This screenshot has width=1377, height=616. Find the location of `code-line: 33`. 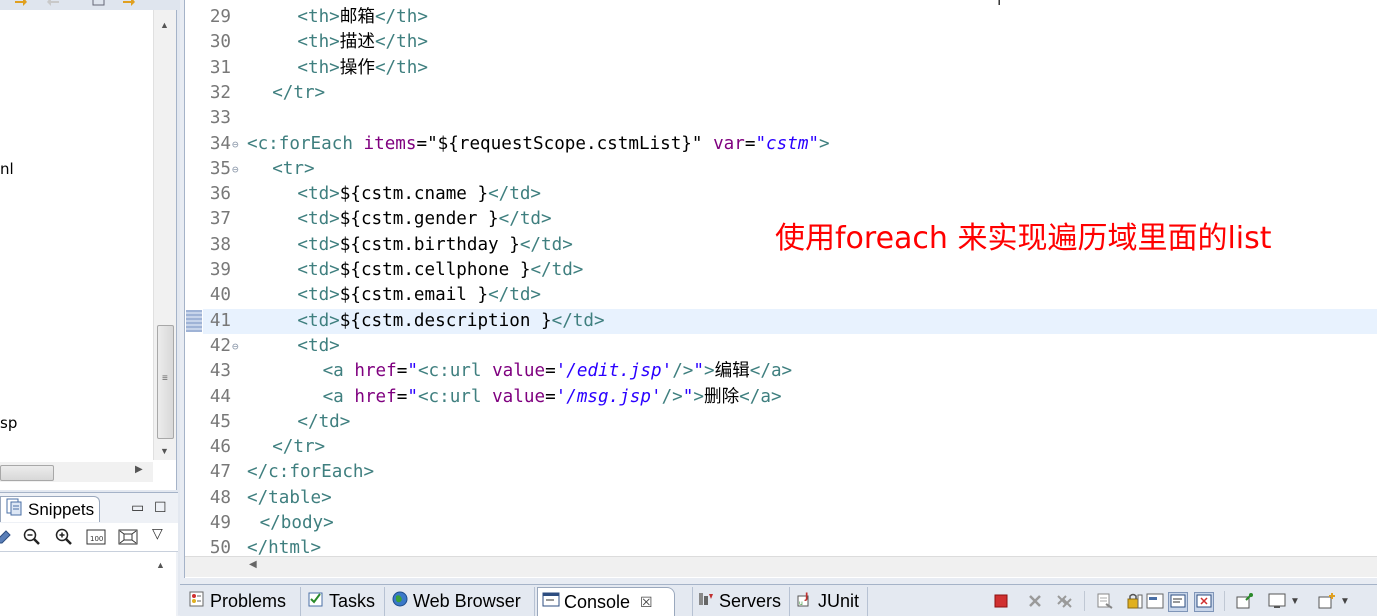

code-line: 33 is located at coordinates (790, 118).